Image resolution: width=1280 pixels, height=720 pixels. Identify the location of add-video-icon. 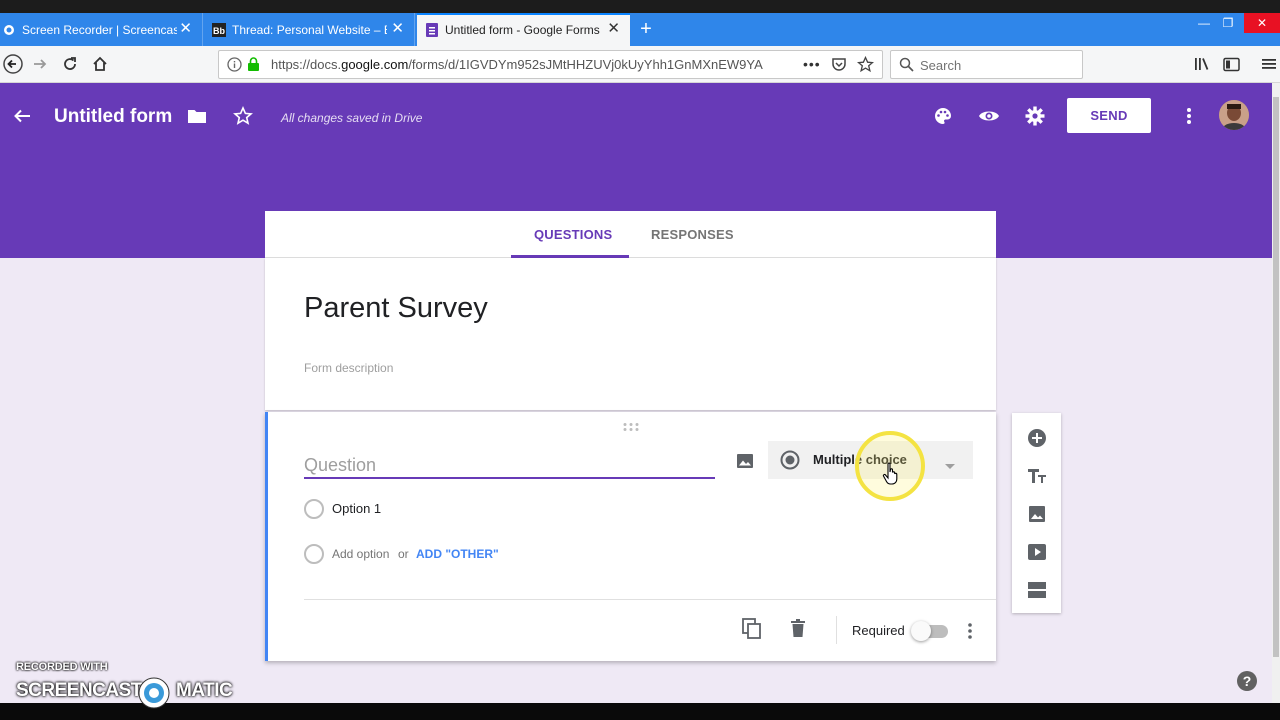
(1036, 551).